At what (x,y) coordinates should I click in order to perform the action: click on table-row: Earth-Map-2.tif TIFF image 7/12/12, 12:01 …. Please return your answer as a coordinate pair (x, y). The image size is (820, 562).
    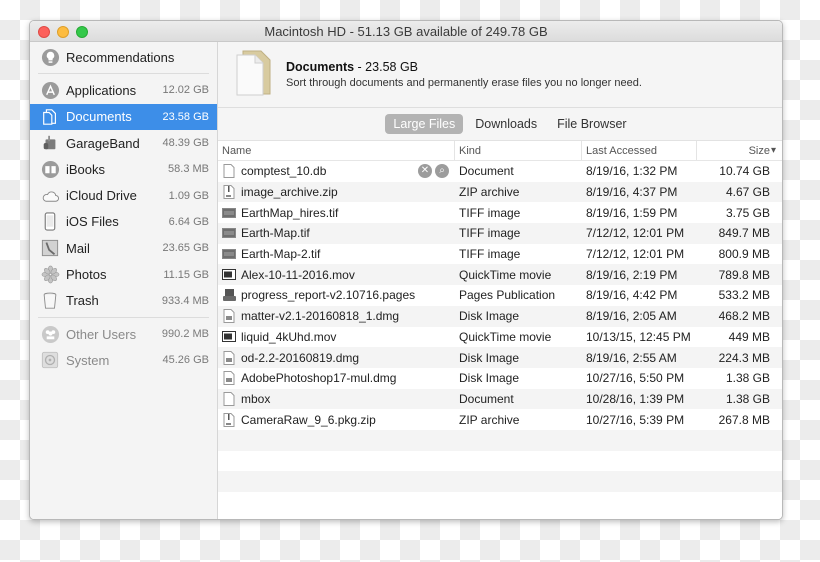
    Looking at the image, I should click on (500, 254).